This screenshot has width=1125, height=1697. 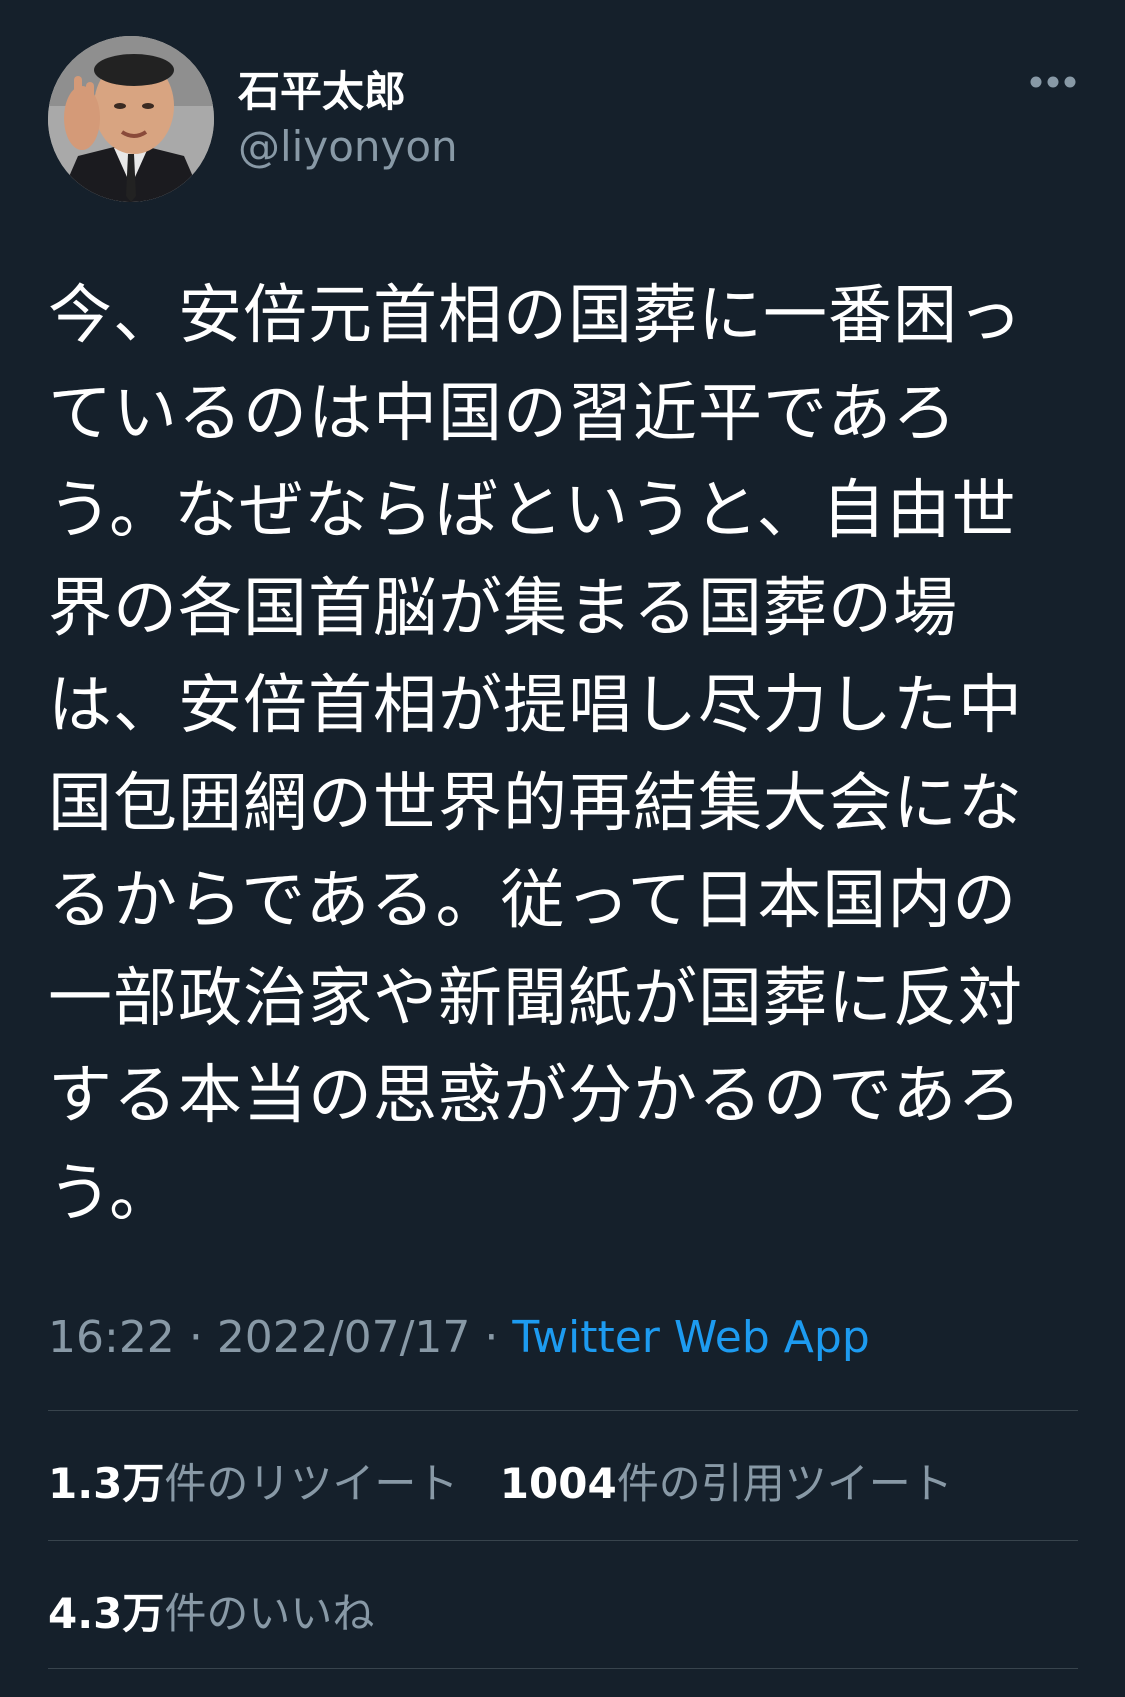 I want to click on user-handle: @liyonyon, so click(x=348, y=146).